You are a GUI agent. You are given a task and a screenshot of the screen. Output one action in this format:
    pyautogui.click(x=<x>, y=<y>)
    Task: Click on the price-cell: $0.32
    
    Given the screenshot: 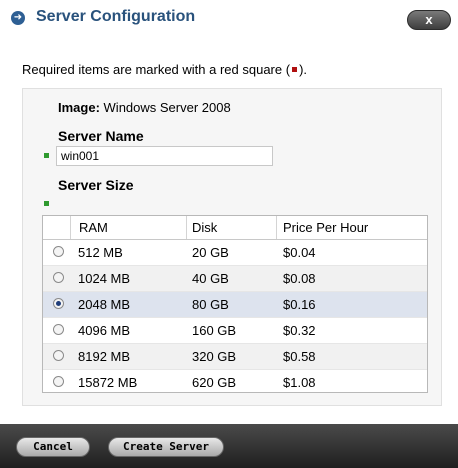 What is the action you would take?
    pyautogui.click(x=299, y=330)
    